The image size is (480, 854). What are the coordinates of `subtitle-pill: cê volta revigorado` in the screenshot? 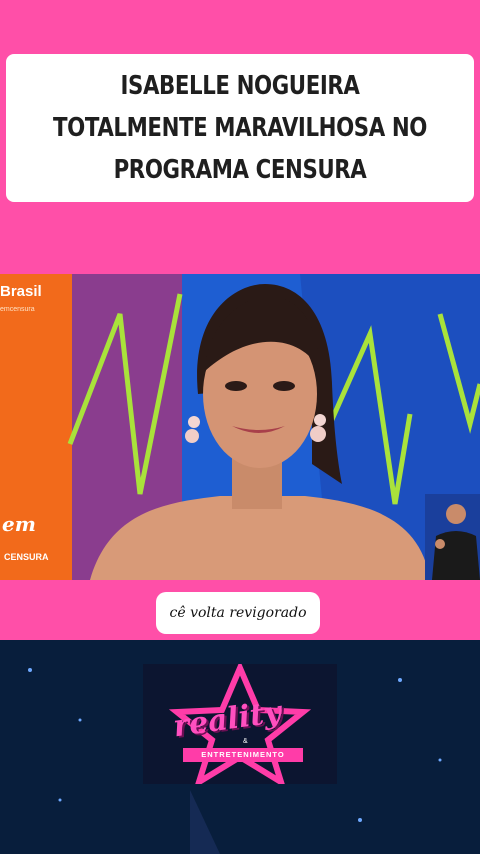 It's located at (238, 613).